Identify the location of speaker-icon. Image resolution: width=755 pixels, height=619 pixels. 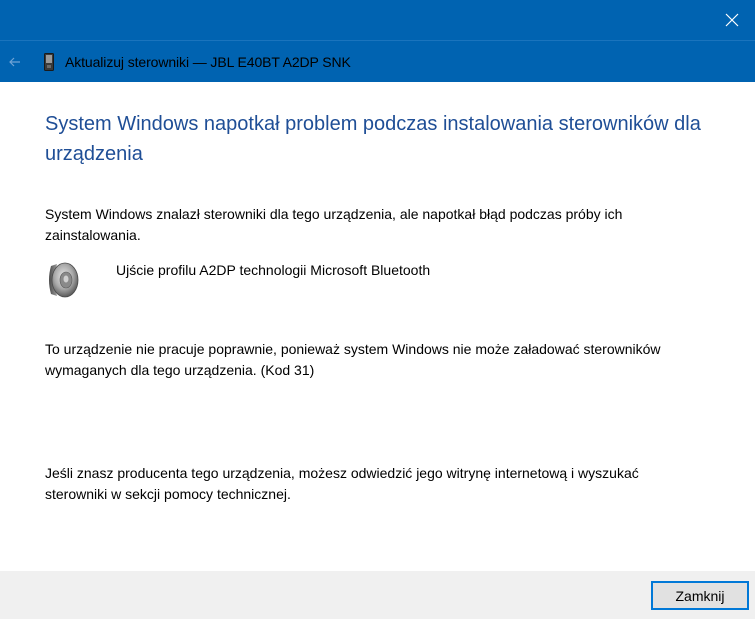
(64, 280).